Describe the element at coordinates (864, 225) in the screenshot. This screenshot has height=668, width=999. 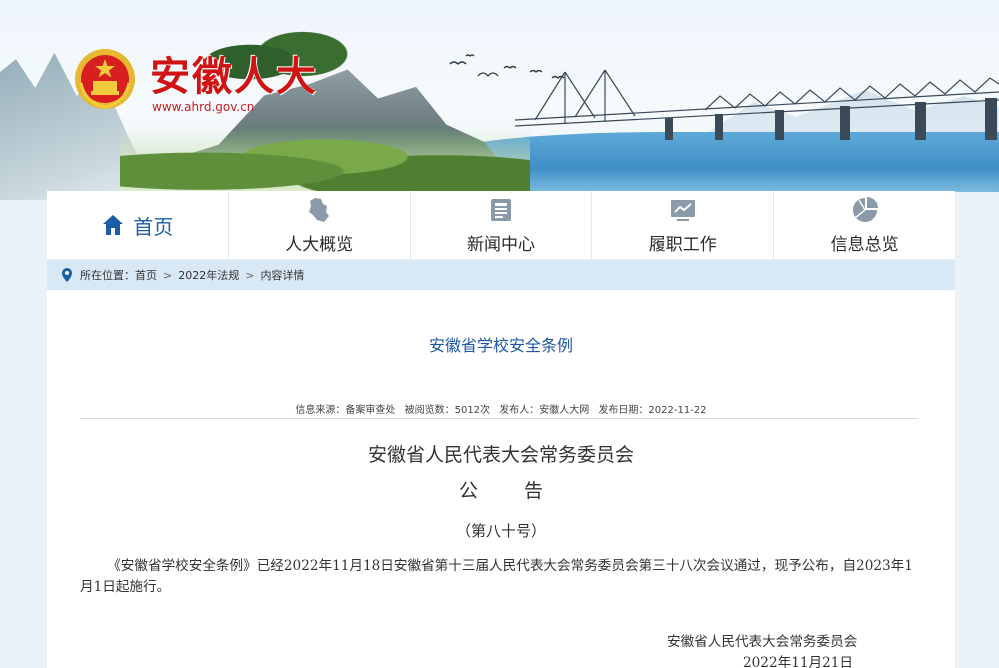
I see `nav-item-info: 信息总览` at that location.